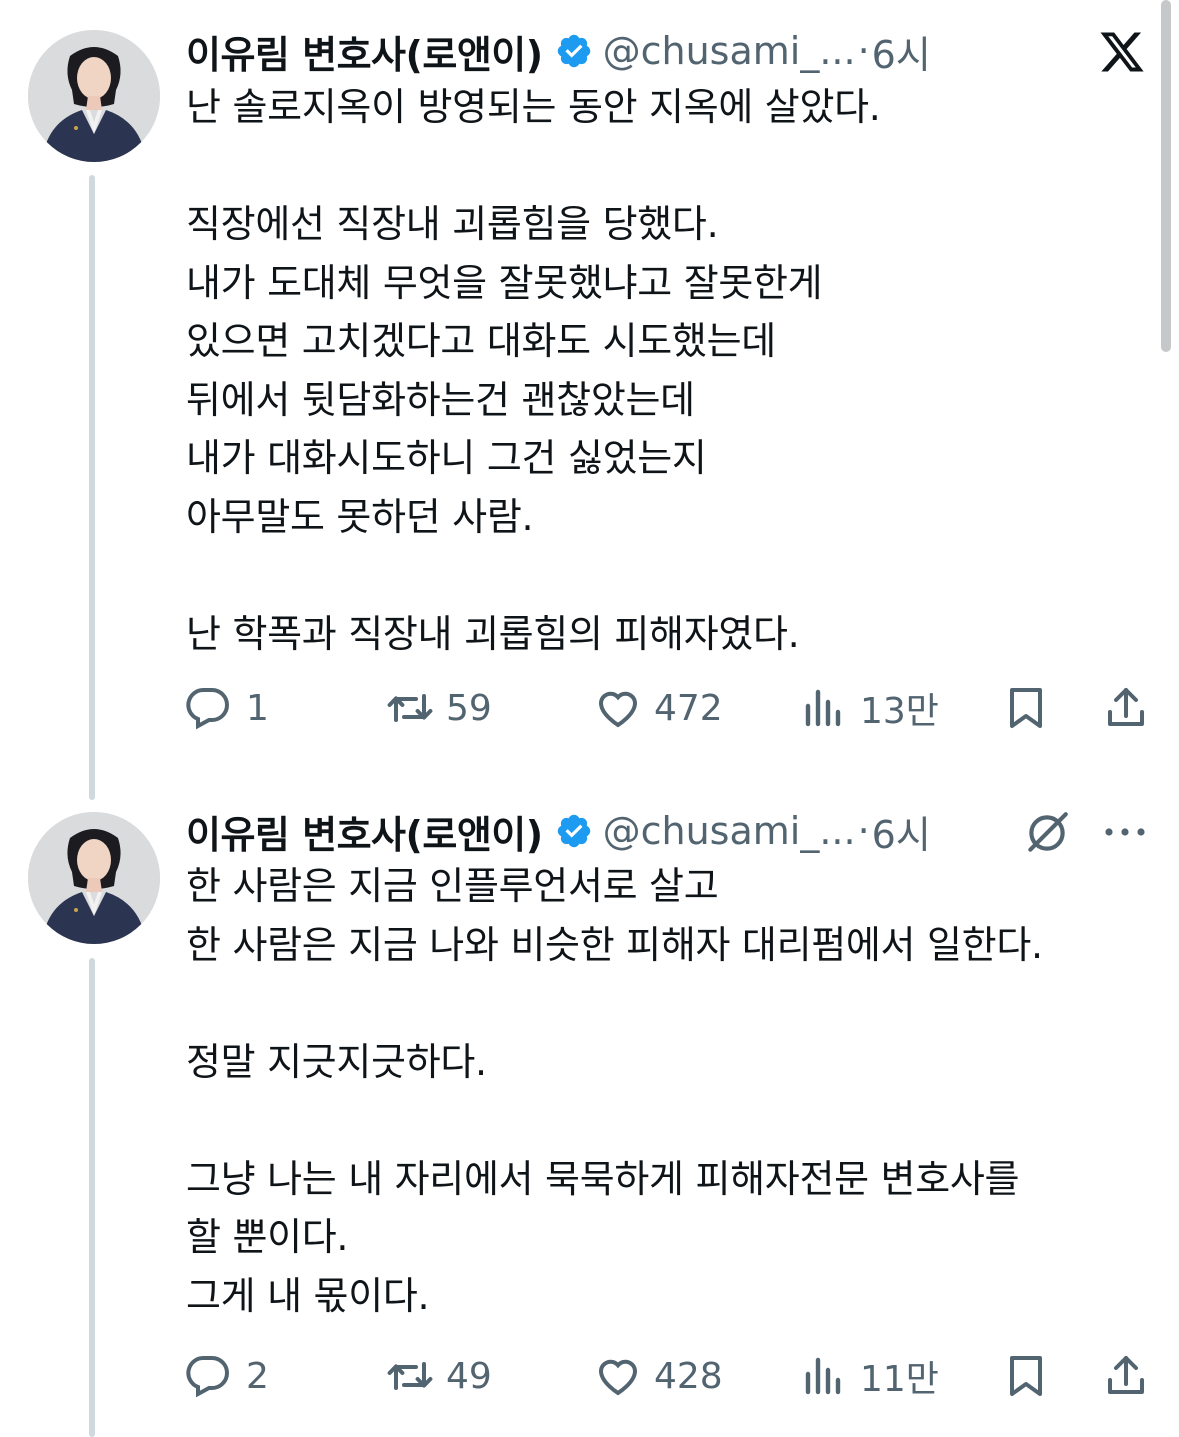 Image resolution: width=1179 pixels, height=1437 pixels. What do you see at coordinates (1125, 832) in the screenshot?
I see `more-icon` at bounding box center [1125, 832].